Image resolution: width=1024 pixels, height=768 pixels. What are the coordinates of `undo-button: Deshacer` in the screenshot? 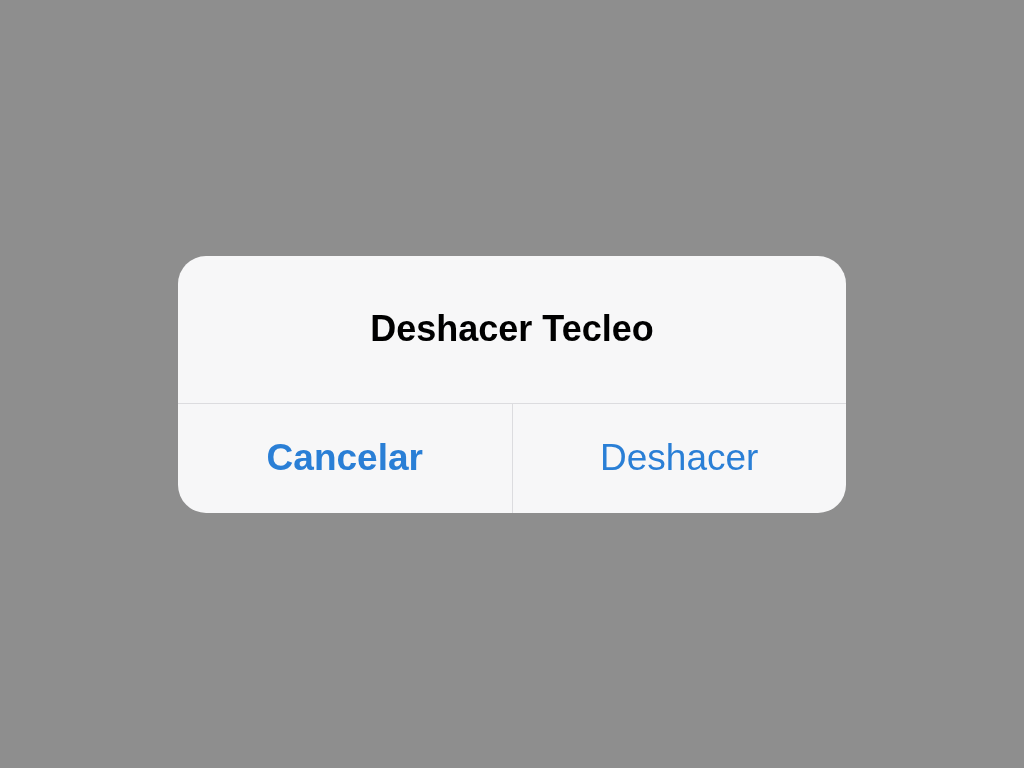 It's located at (678, 458).